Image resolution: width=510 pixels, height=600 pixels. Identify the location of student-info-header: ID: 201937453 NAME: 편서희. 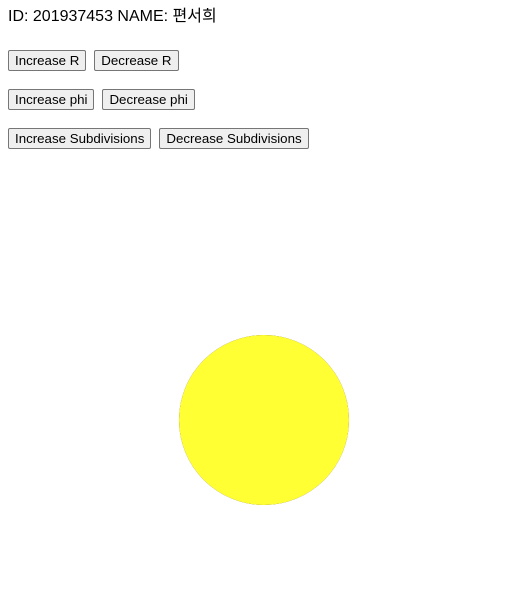
(112, 16).